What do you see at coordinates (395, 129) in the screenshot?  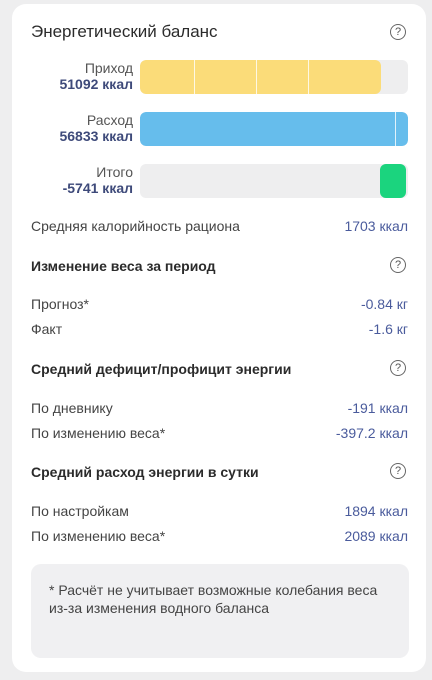 I see `expense-bar-divider` at bounding box center [395, 129].